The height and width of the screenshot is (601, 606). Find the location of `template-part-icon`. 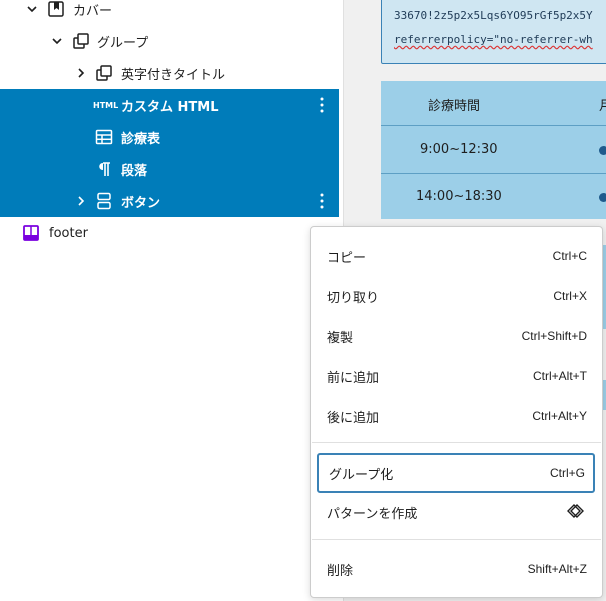

template-part-icon is located at coordinates (31, 233).